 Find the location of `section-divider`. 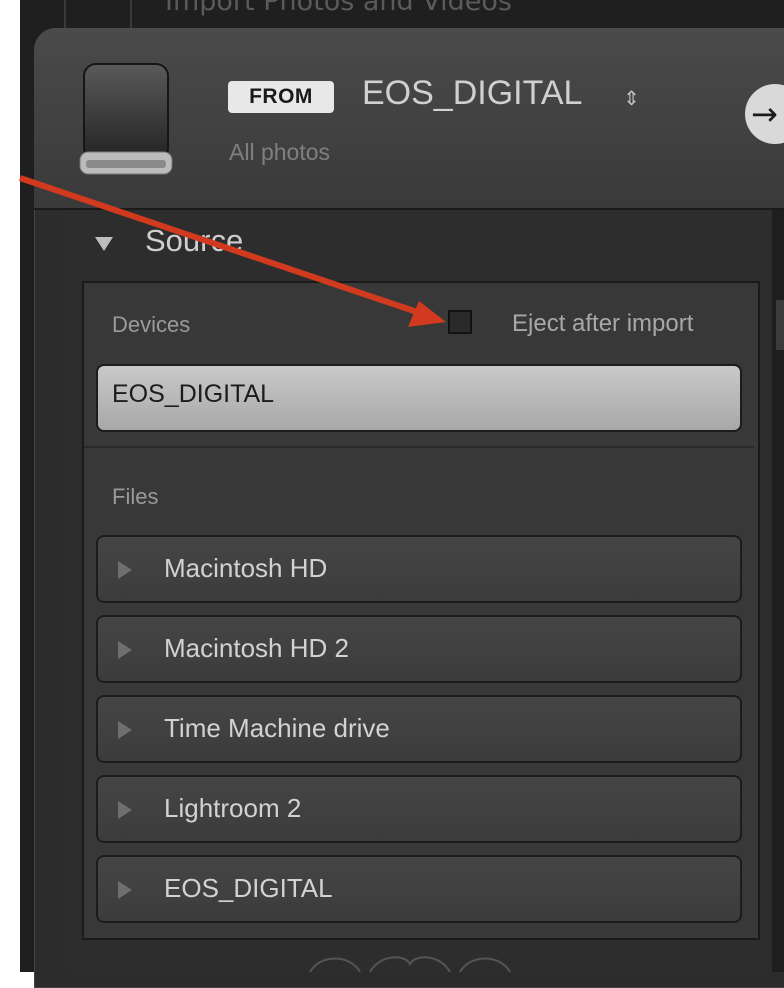

section-divider is located at coordinates (419, 447).